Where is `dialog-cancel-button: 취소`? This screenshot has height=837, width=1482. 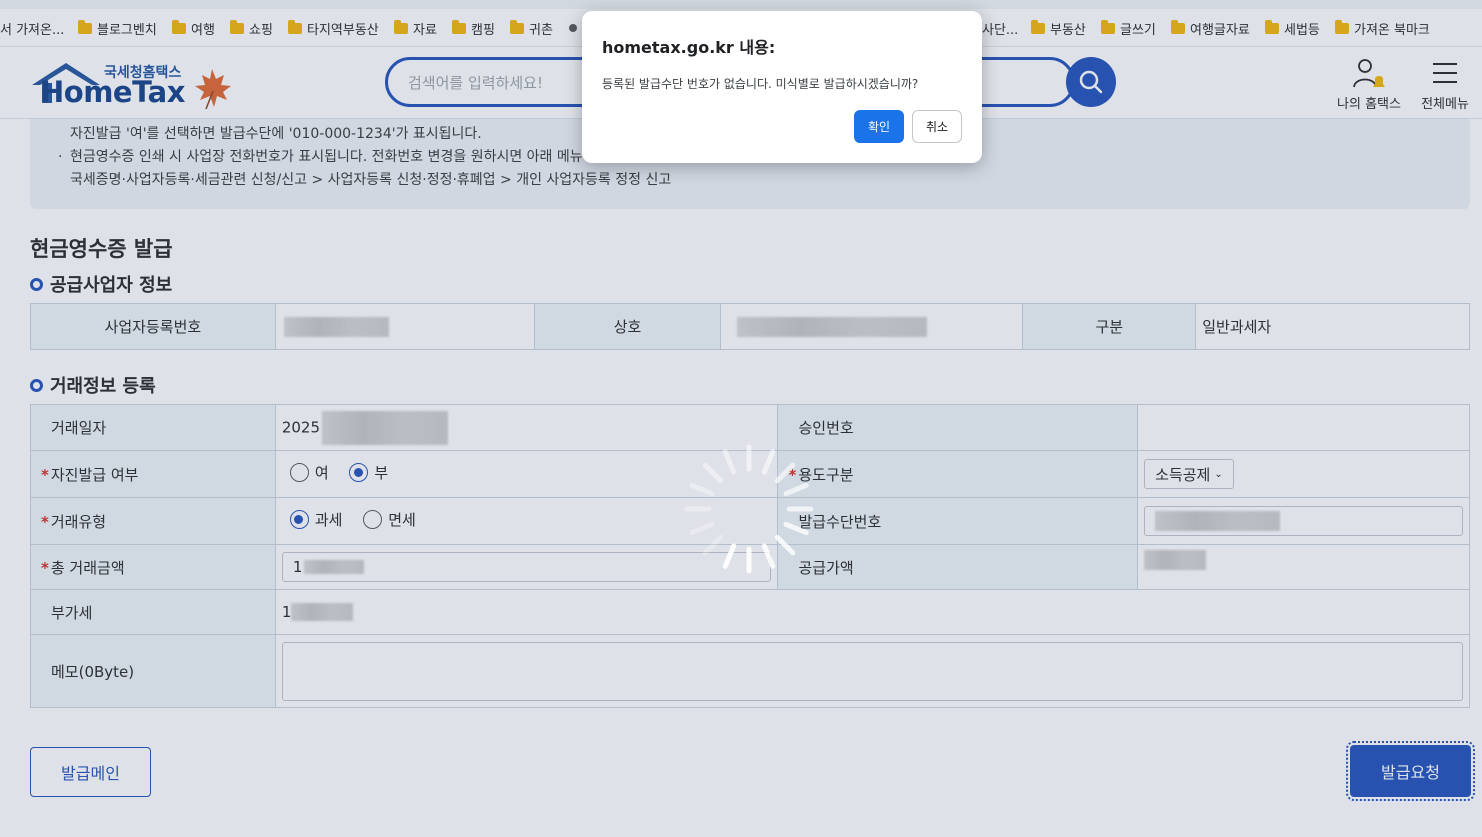 dialog-cancel-button: 취소 is located at coordinates (937, 126).